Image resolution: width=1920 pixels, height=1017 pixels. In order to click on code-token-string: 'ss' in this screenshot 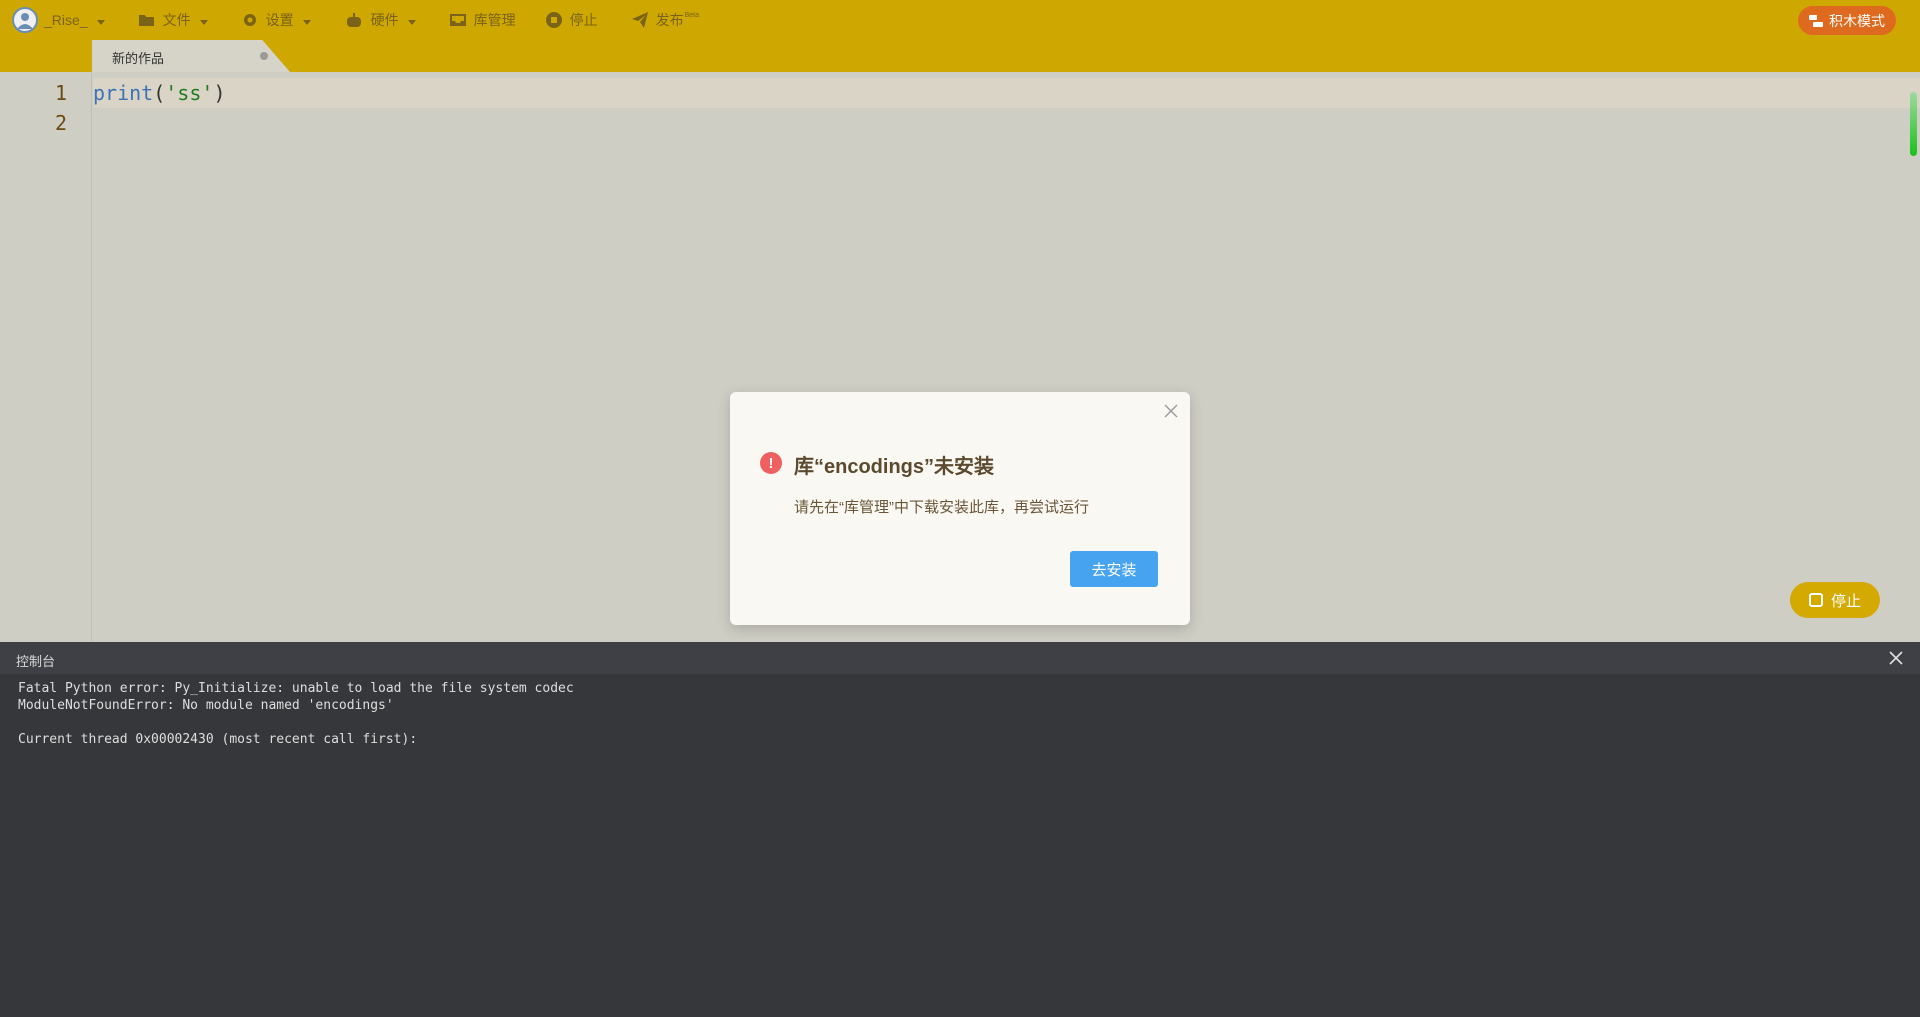, I will do `click(189, 93)`.